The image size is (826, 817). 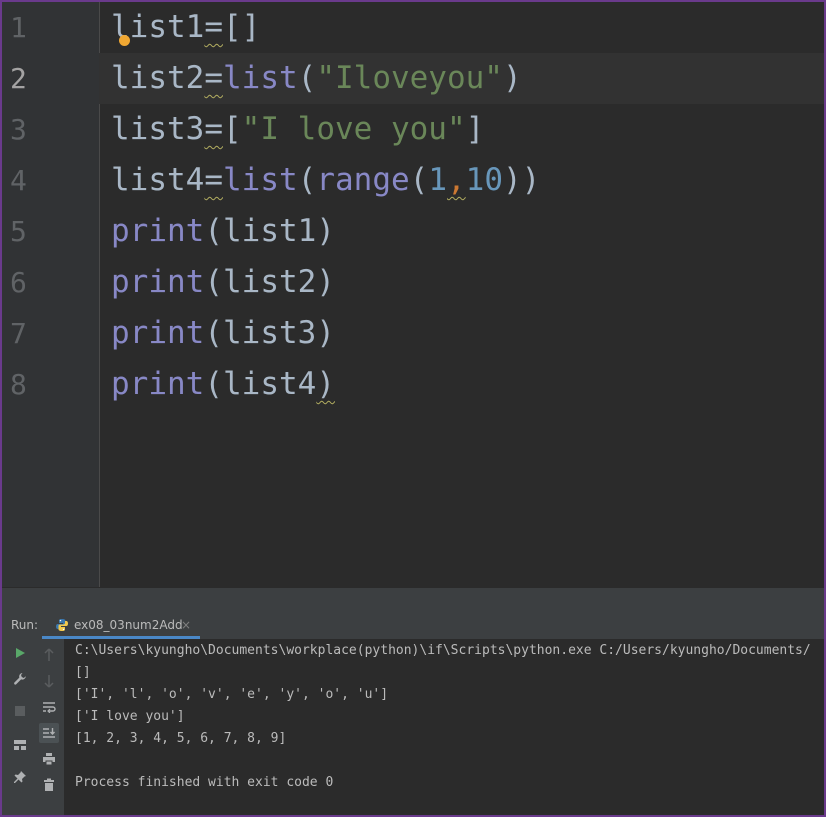 What do you see at coordinates (18, 129) in the screenshot?
I see `line-number: 3` at bounding box center [18, 129].